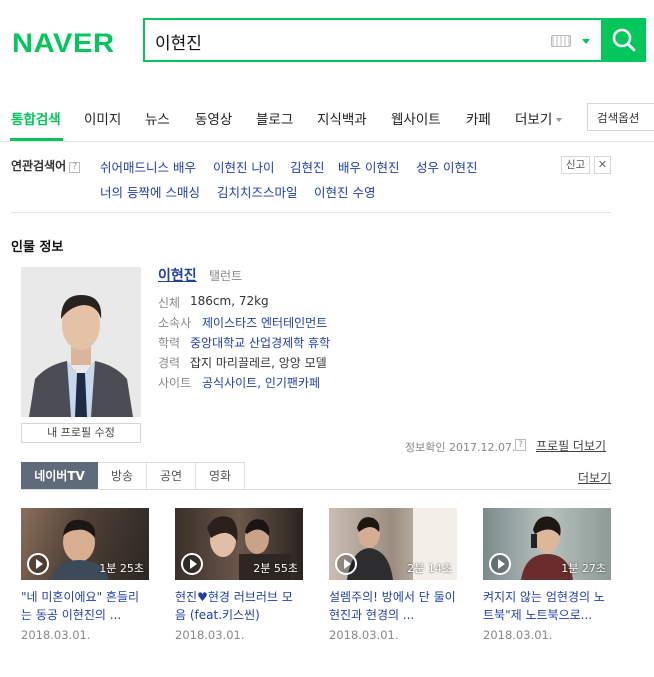 The width and height of the screenshot is (654, 677). What do you see at coordinates (226, 276) in the screenshot?
I see `person-occupation: 탤런트` at bounding box center [226, 276].